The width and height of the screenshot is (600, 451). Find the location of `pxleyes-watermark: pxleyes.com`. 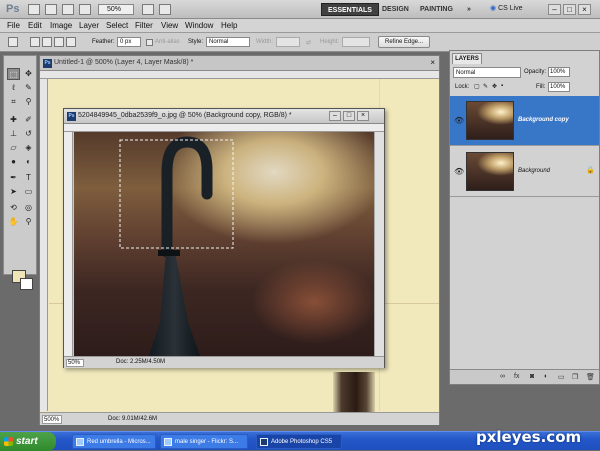

pxleyes-watermark: pxleyes.com is located at coordinates (529, 437).